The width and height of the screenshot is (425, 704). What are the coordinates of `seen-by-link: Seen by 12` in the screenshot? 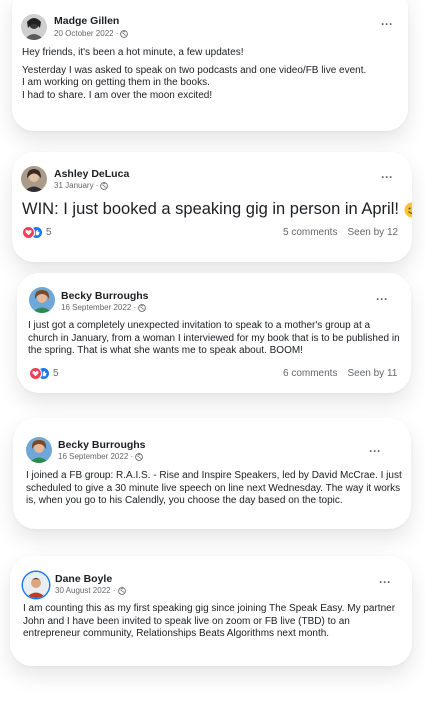 It's located at (372, 232).